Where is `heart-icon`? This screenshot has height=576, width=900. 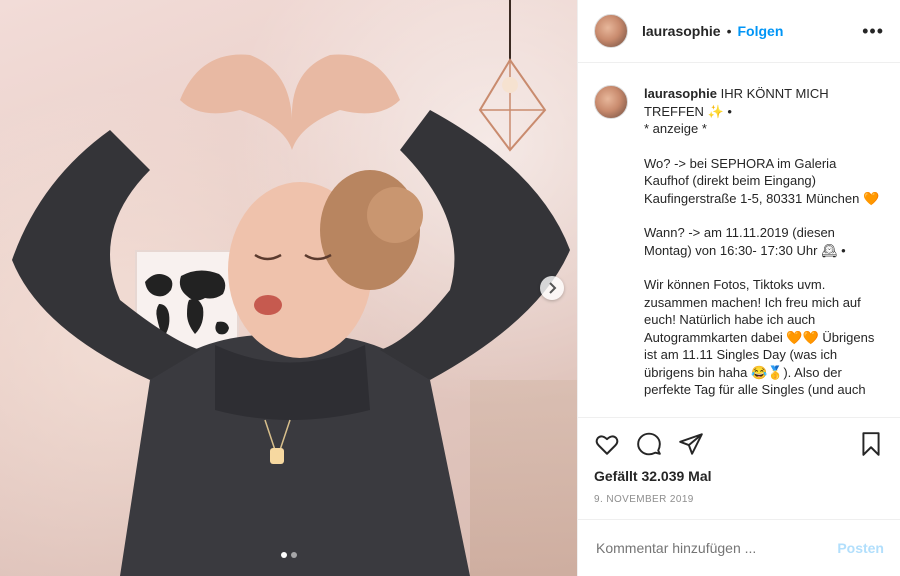 heart-icon is located at coordinates (607, 444).